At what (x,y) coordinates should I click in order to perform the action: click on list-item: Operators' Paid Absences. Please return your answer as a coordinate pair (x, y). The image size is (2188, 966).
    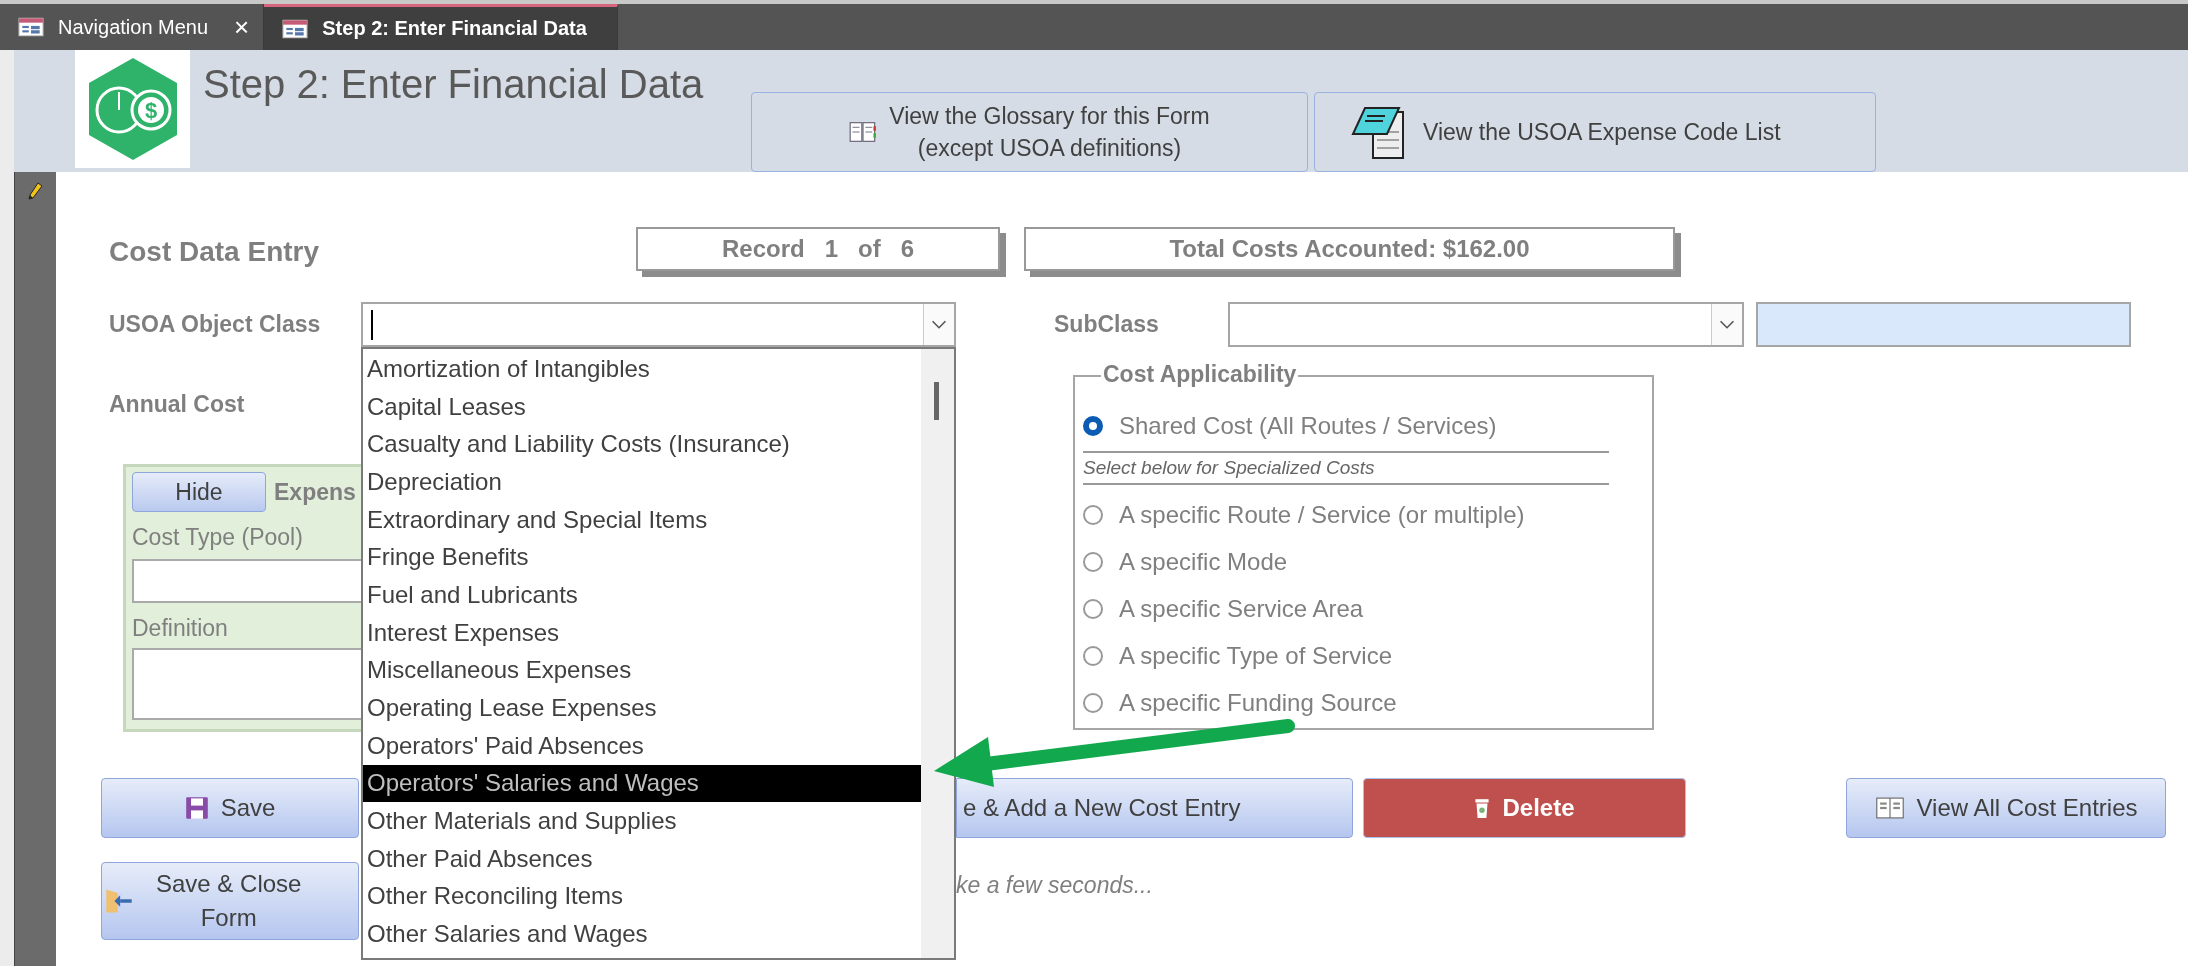
    Looking at the image, I should click on (642, 745).